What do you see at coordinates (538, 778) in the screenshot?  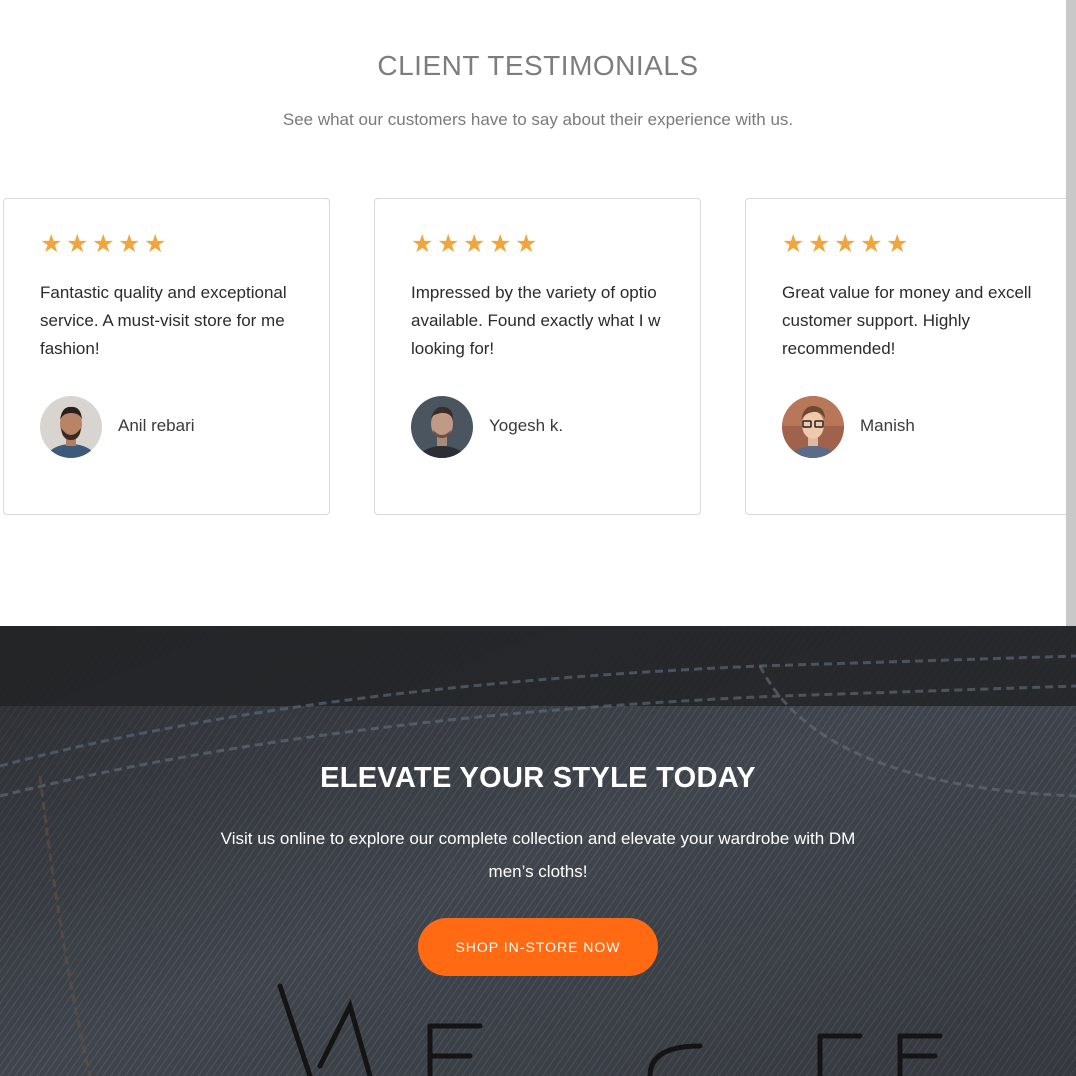 I see `cta-title: ELEVATE YOUR STYLE TODAY` at bounding box center [538, 778].